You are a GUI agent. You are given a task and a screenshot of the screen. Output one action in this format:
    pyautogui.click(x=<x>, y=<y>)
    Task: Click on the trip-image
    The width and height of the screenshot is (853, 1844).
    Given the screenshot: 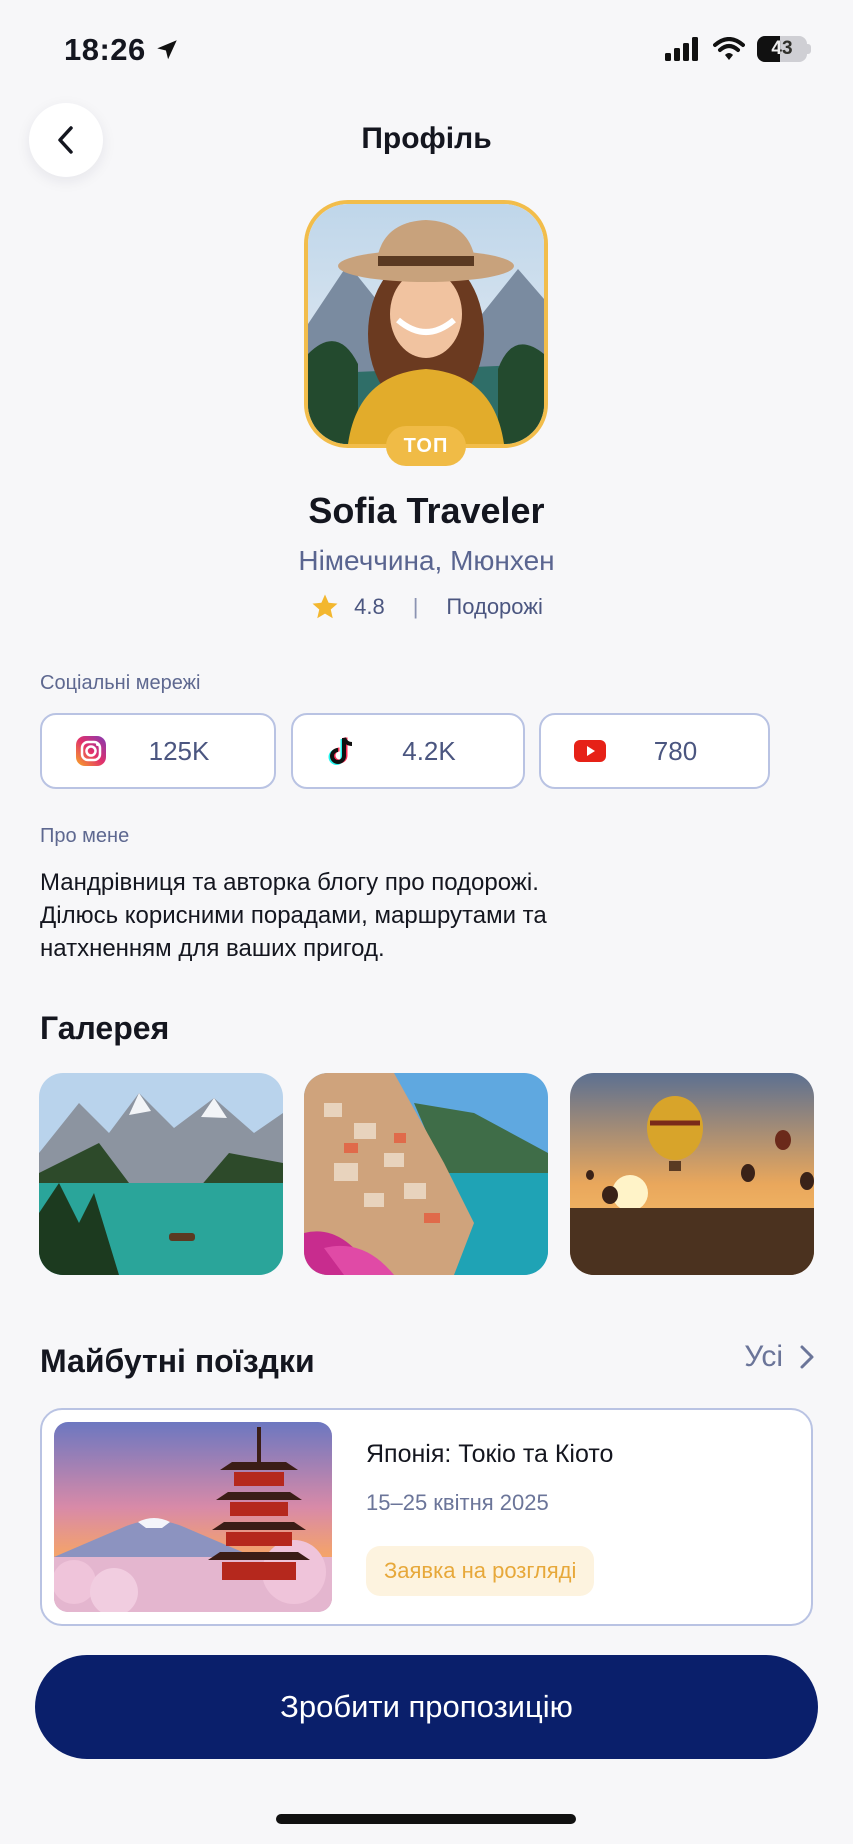 What is the action you would take?
    pyautogui.click(x=193, y=1517)
    